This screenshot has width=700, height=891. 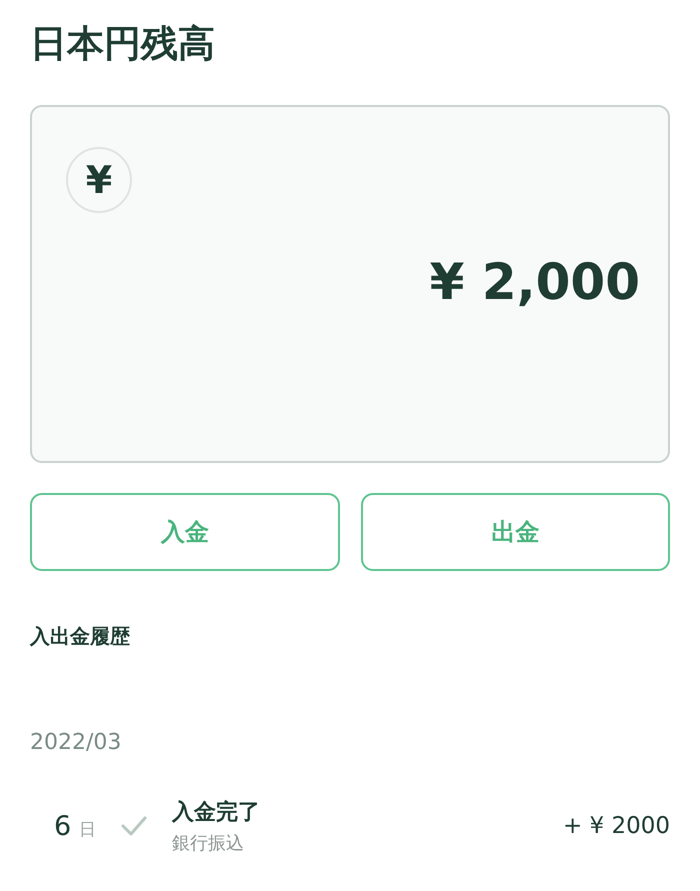 I want to click on yen-coin-icon: ¥, so click(x=99, y=180).